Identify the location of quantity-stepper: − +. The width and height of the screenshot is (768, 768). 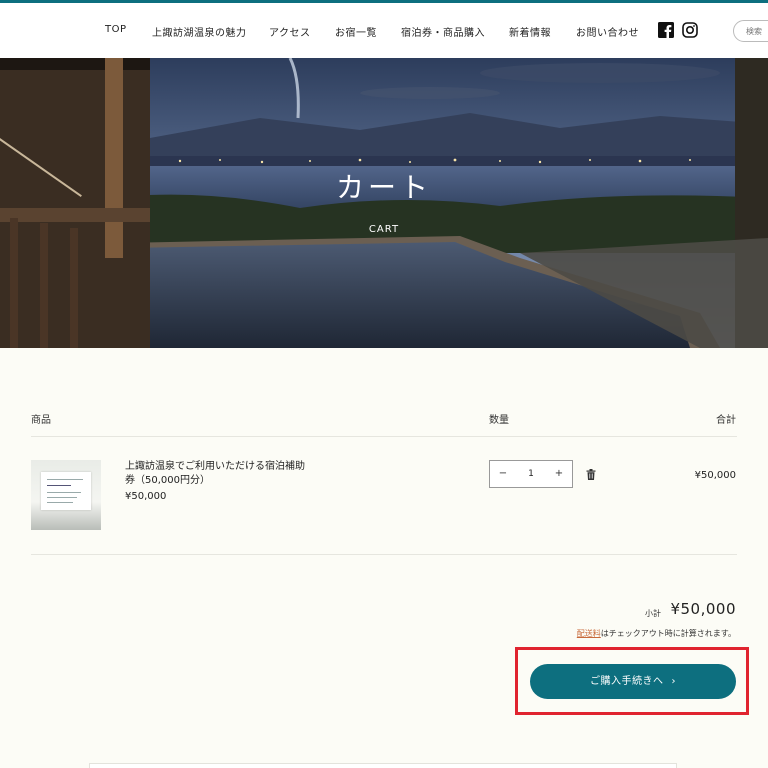
(531, 474).